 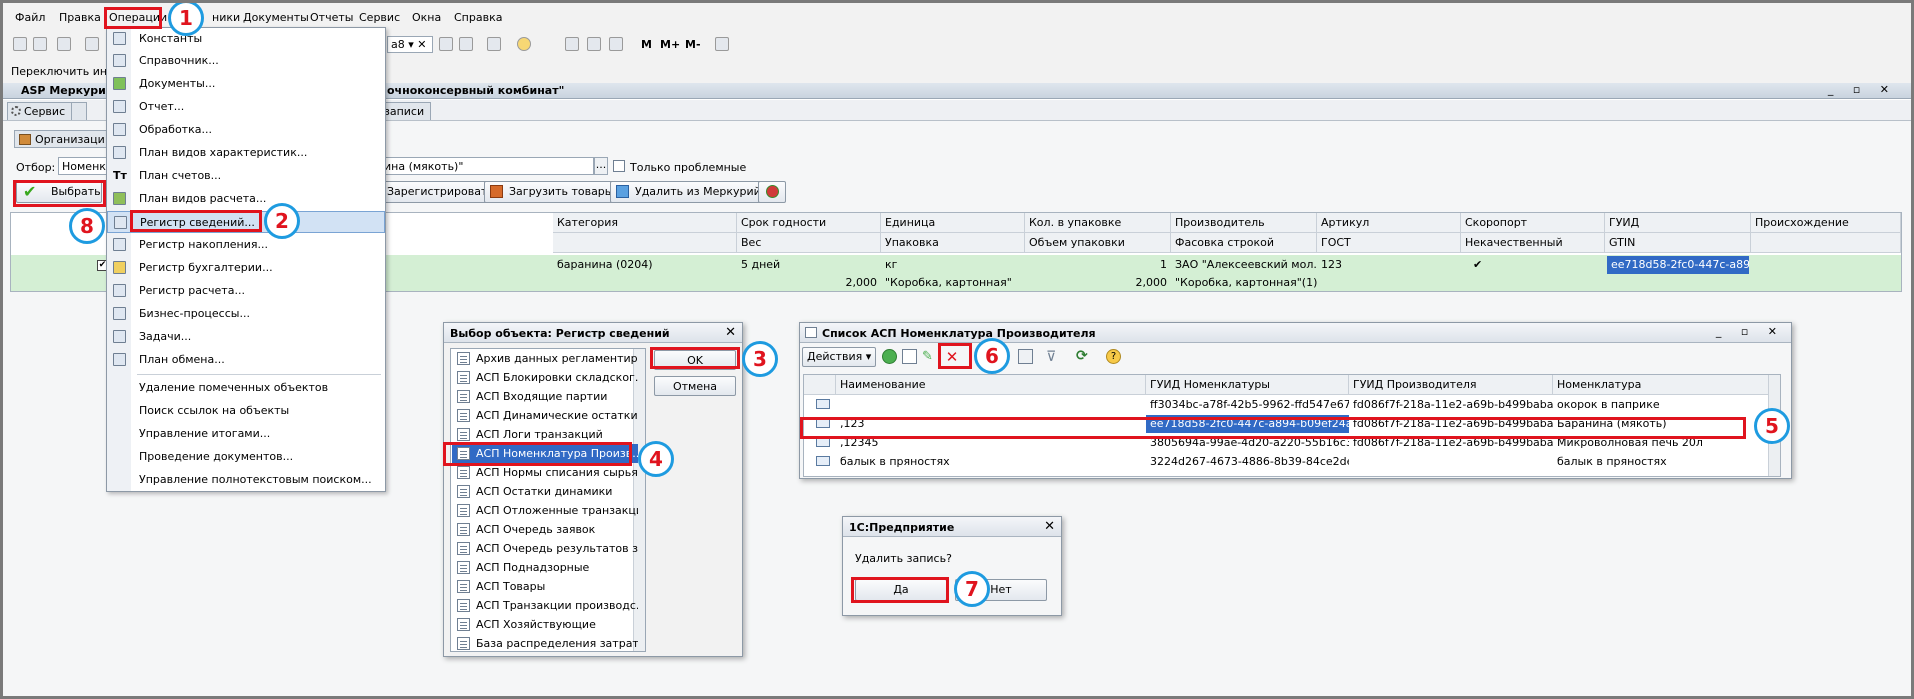 I want to click on memory-m: M, so click(x=646, y=44).